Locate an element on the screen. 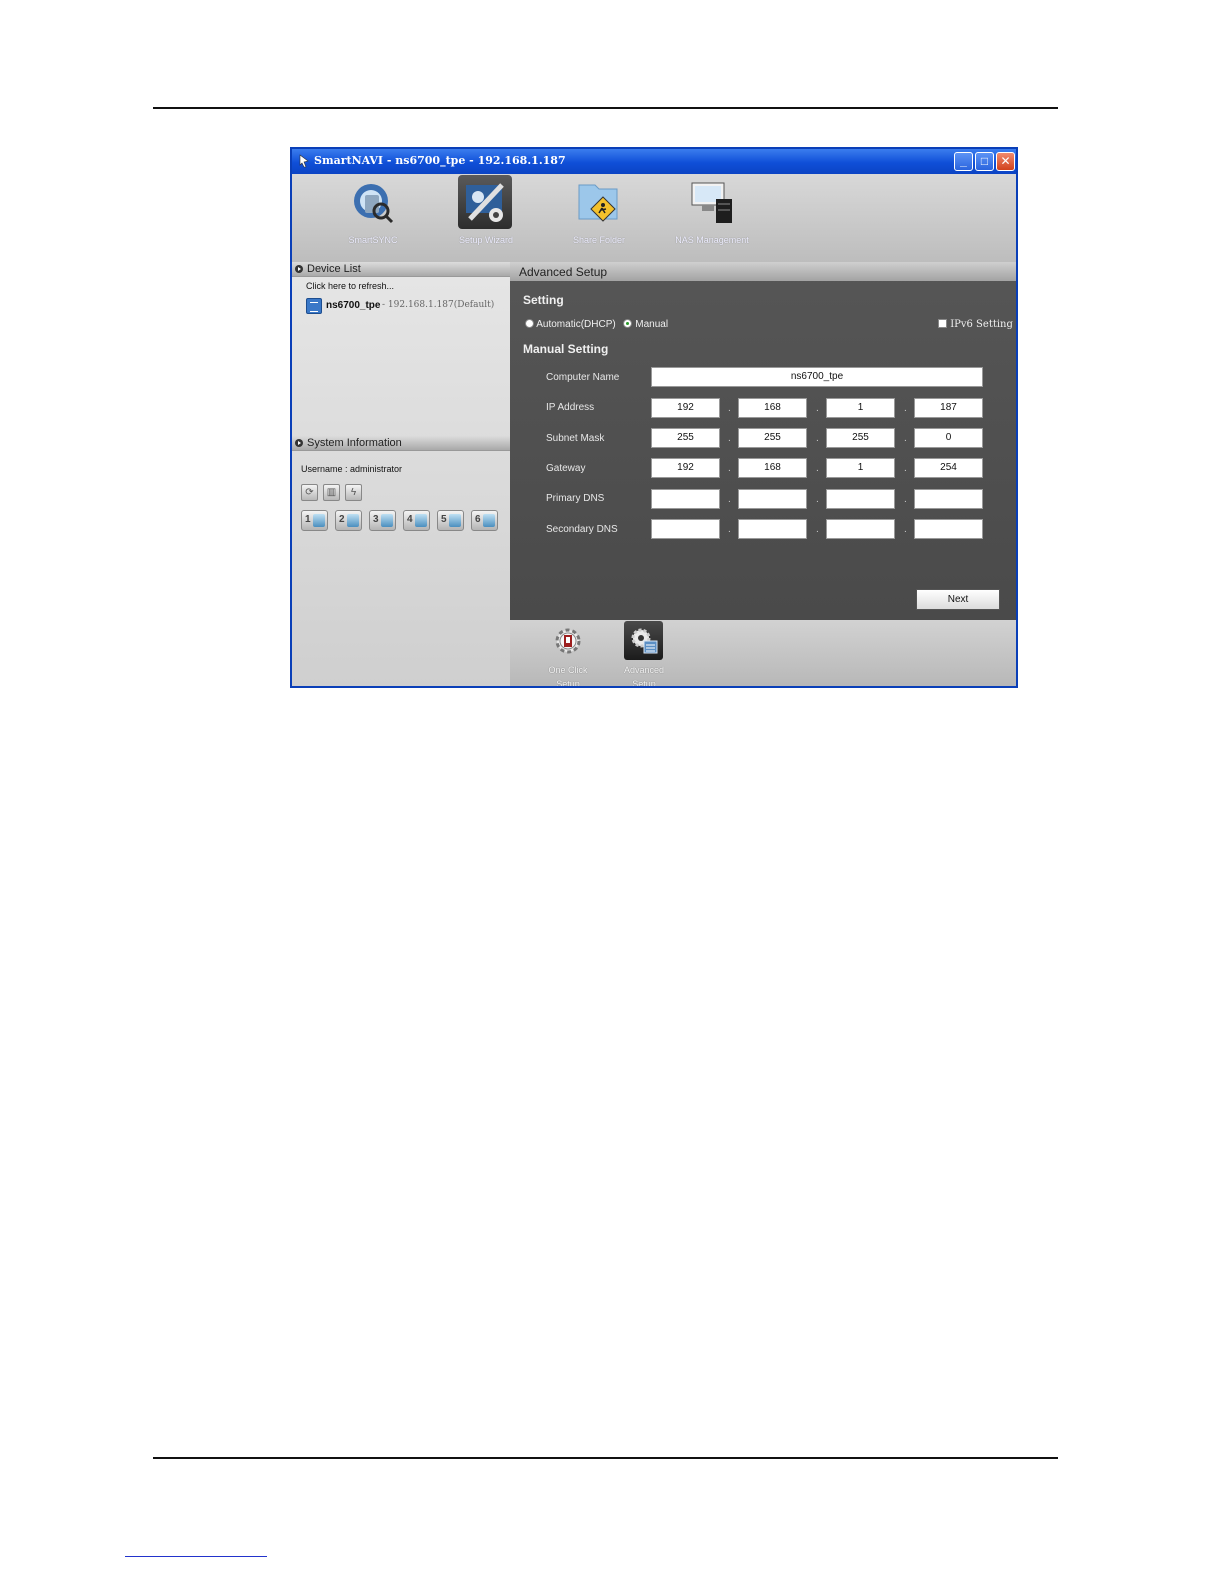  power-icon: ϟ is located at coordinates (353, 492).